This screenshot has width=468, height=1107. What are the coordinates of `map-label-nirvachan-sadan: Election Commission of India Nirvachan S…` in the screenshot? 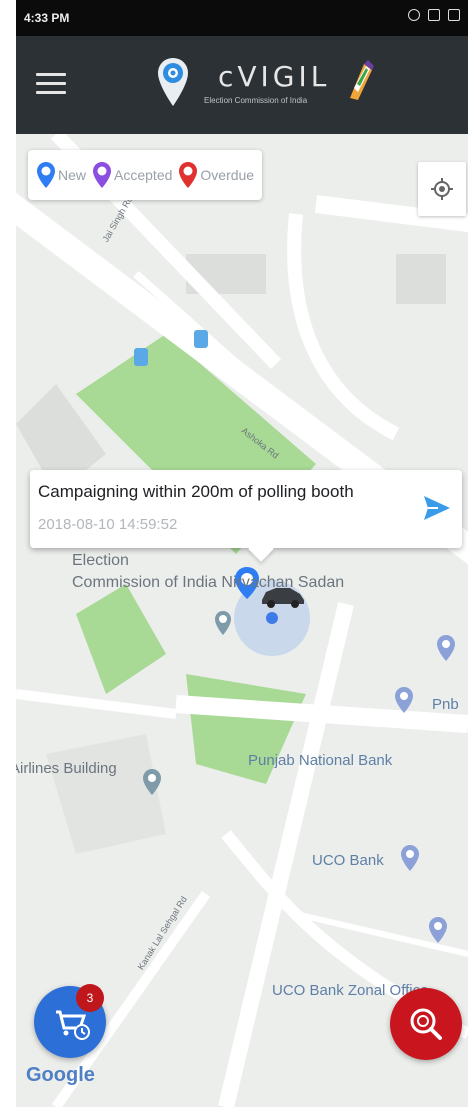 It's located at (208, 571).